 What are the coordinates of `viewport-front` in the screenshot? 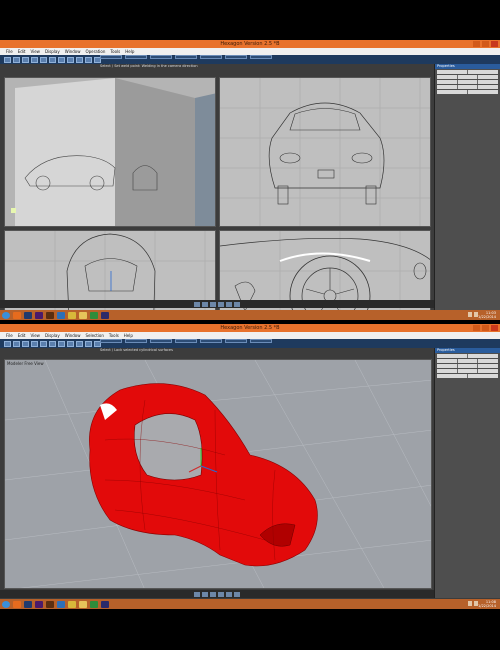 It's located at (325, 152).